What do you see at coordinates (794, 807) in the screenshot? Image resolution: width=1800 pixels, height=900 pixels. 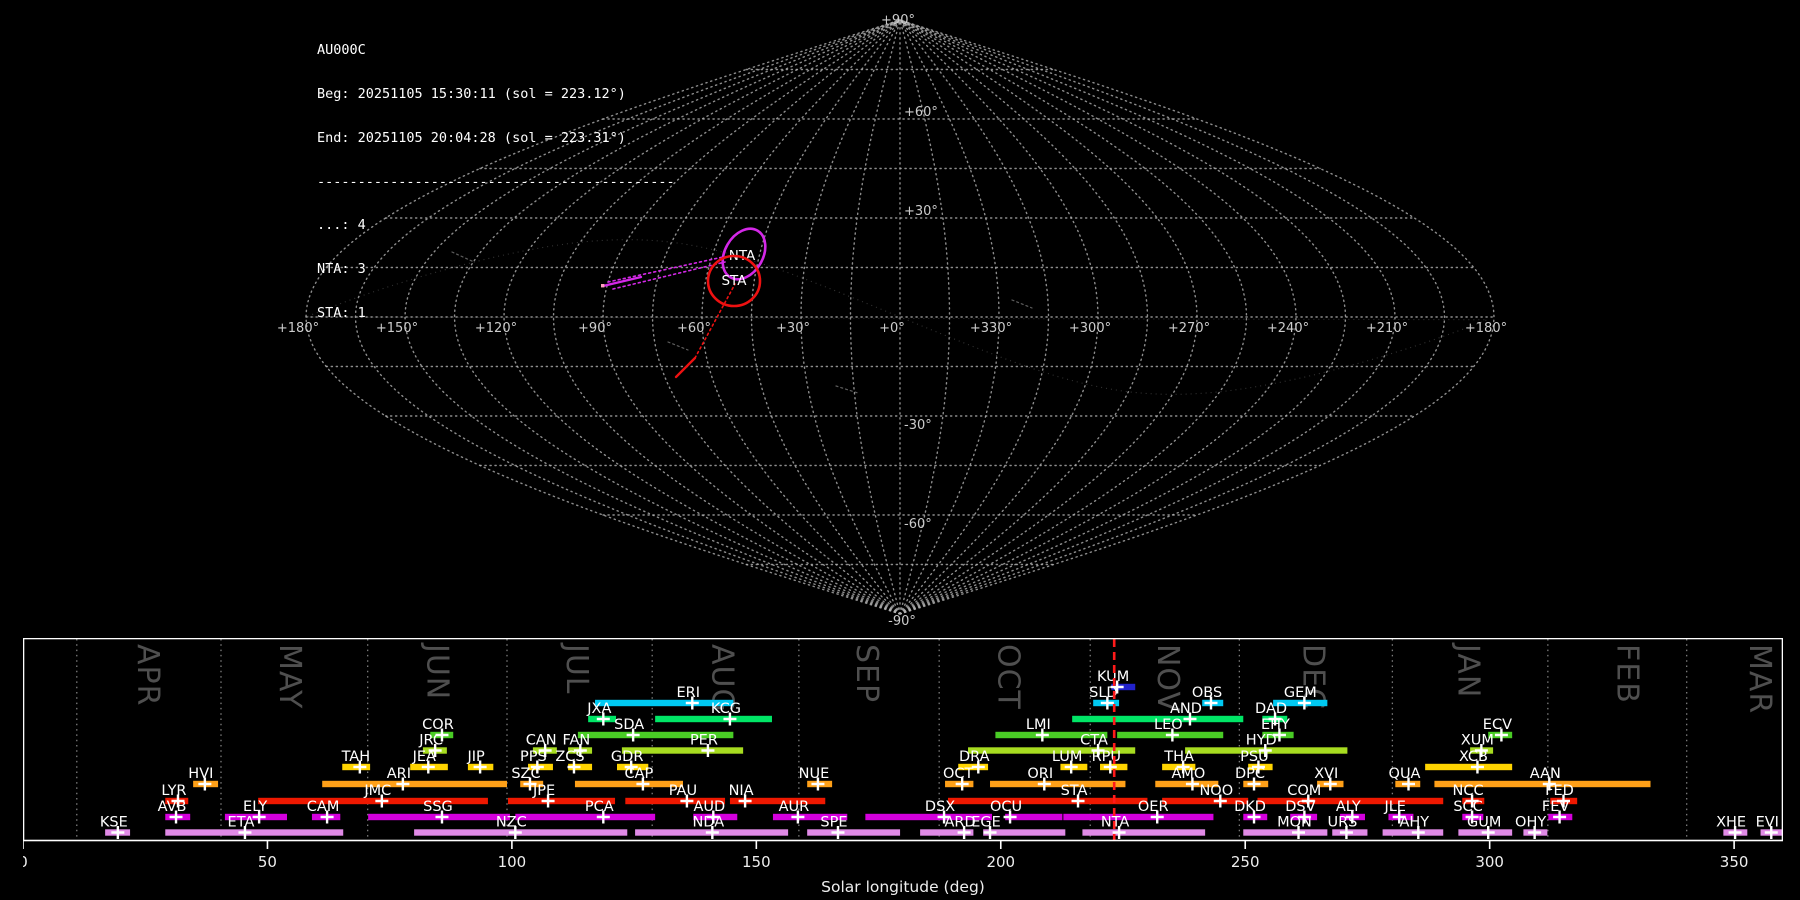 I see `shower-label-aur: AUR` at bounding box center [794, 807].